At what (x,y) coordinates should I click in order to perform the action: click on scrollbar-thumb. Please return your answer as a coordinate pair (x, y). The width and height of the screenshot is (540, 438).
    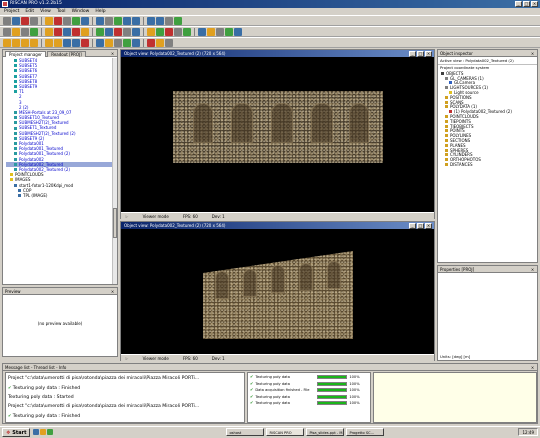
    Looking at the image, I should click on (115, 223).